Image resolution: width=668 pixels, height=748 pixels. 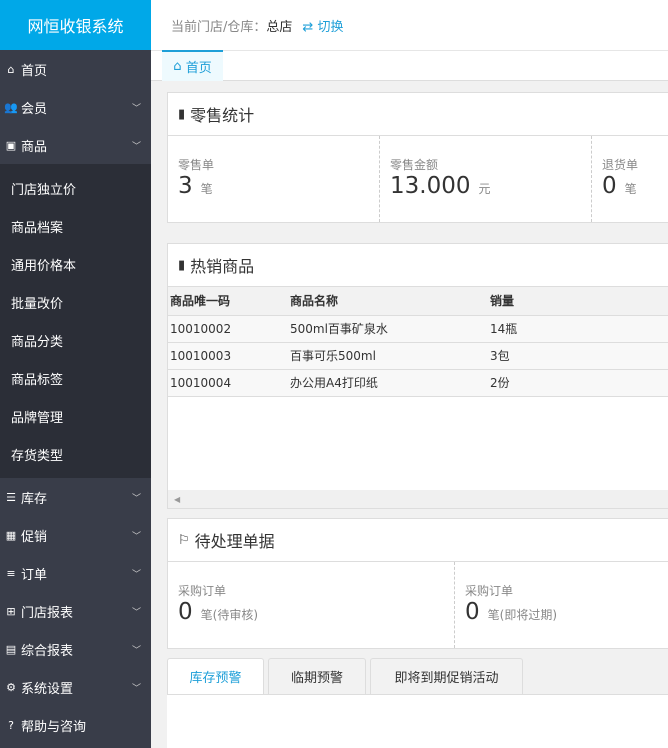 I want to click on stat-label: 零售金额, so click(x=414, y=165).